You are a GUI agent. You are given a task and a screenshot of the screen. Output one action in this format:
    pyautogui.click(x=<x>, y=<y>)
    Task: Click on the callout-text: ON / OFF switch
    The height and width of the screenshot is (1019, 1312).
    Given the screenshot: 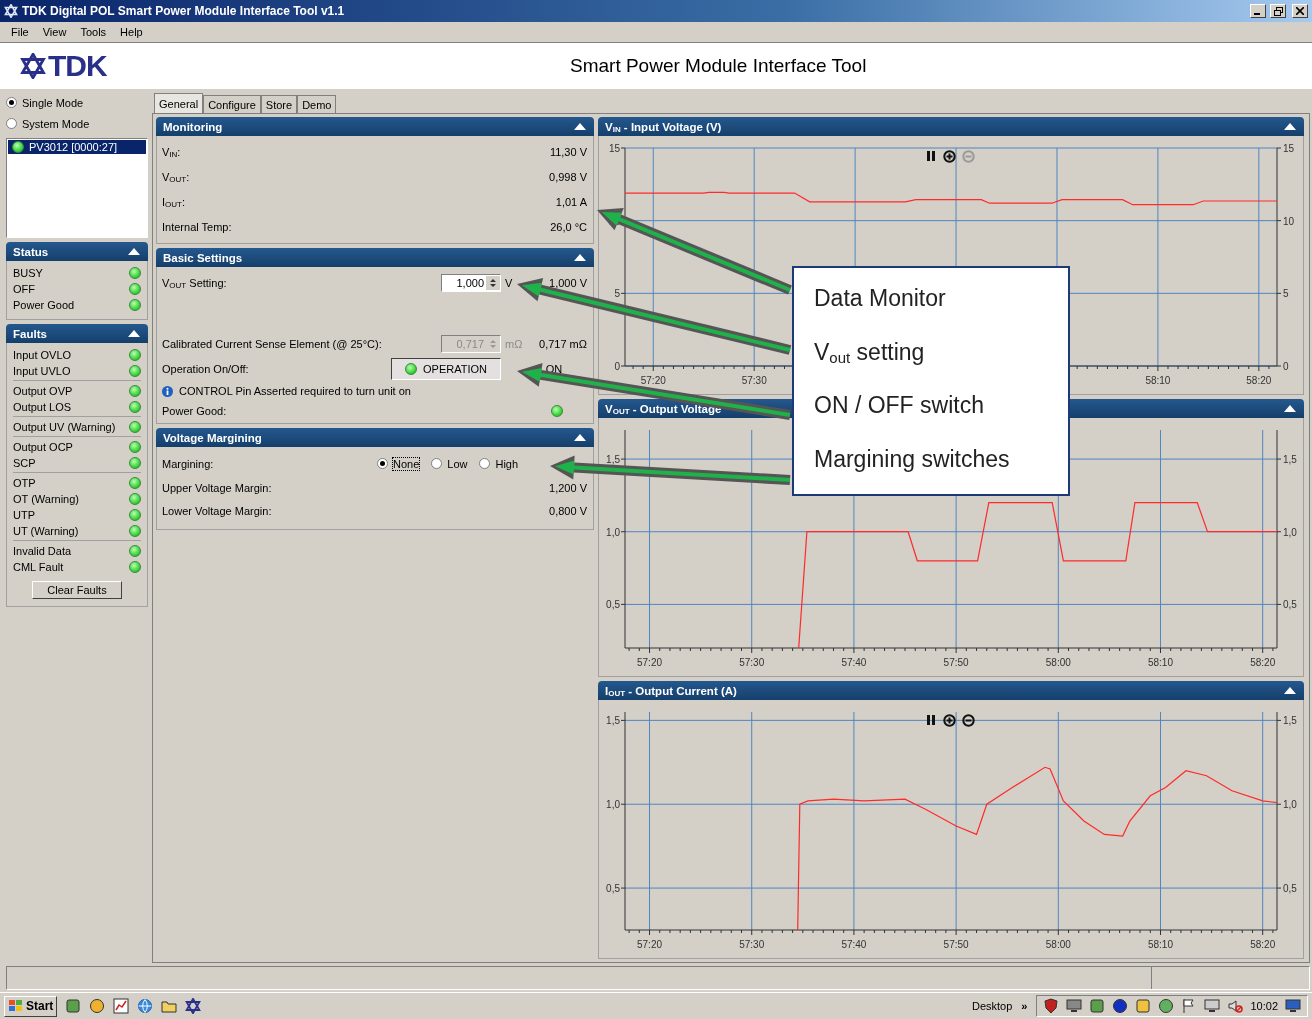 What is the action you would take?
    pyautogui.click(x=899, y=406)
    